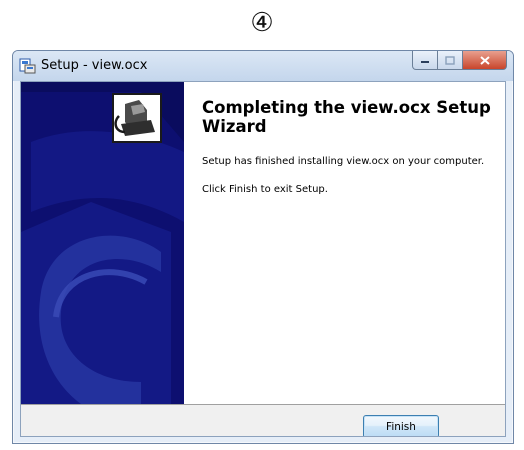  Describe the element at coordinates (346, 117) in the screenshot. I see `wizard-heading: Completing the view.ocx Setup Wizard` at that location.